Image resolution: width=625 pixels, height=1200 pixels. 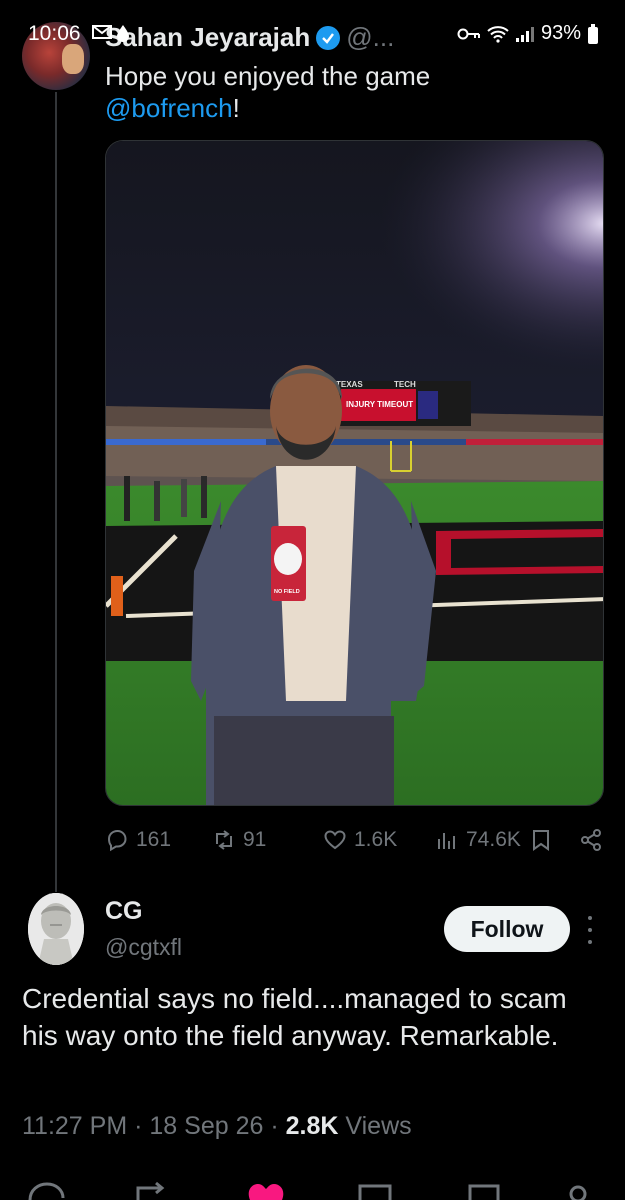 I want to click on follow-button: Follow, so click(x=507, y=929).